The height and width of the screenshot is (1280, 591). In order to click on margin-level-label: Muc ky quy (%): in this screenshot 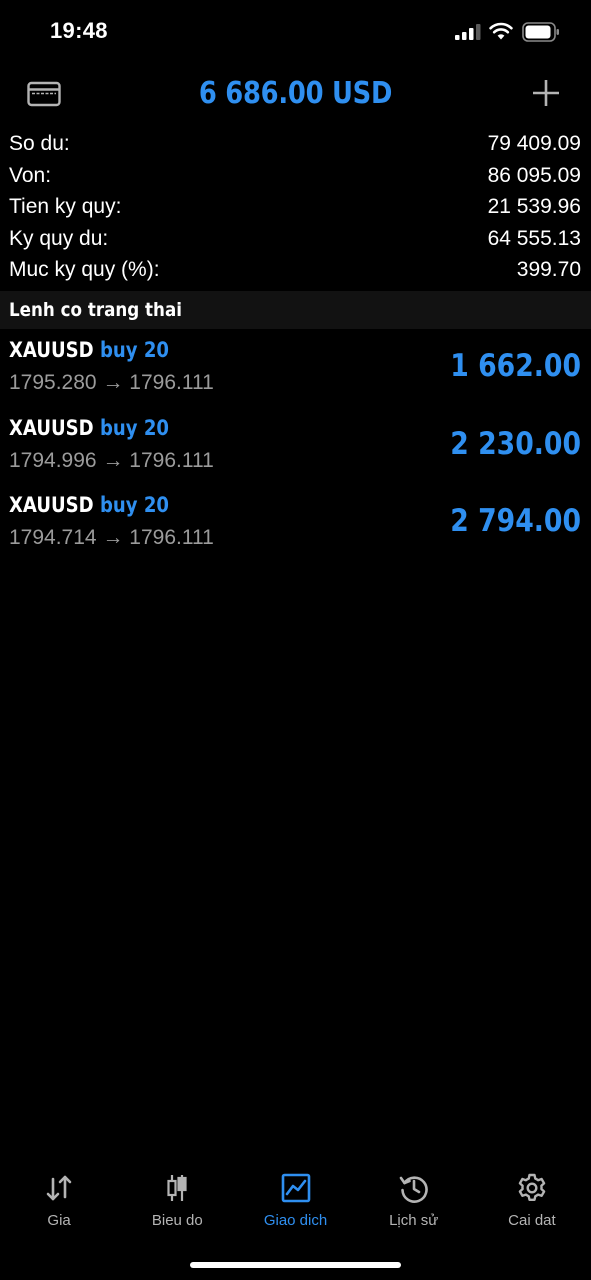, I will do `click(84, 269)`.